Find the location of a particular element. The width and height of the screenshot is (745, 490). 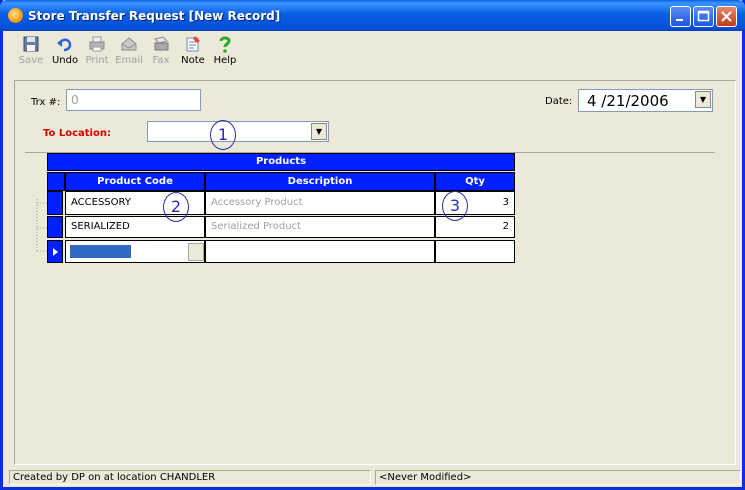

note-button: Note is located at coordinates (193, 53).